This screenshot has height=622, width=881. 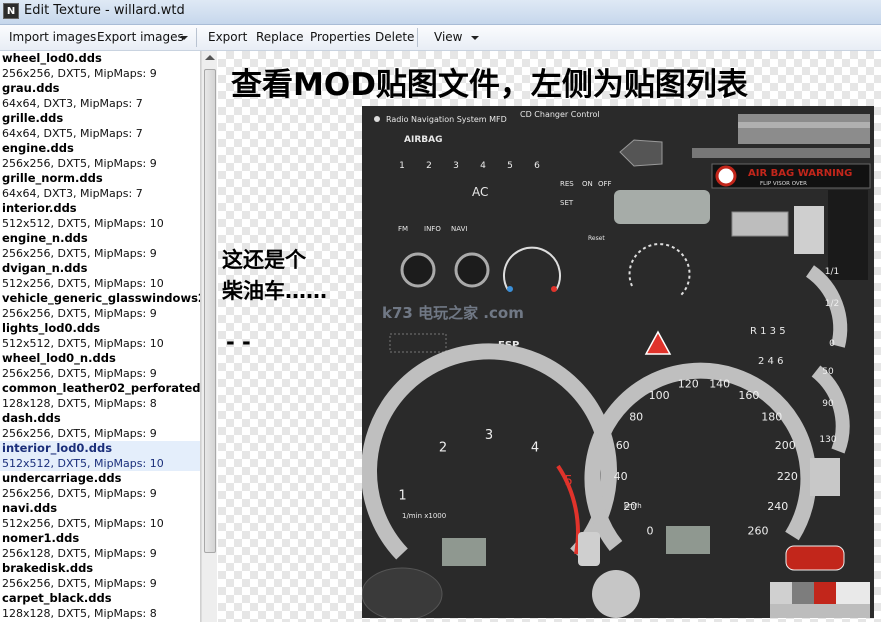 What do you see at coordinates (448, 37) in the screenshot?
I see `view-button: View` at bounding box center [448, 37].